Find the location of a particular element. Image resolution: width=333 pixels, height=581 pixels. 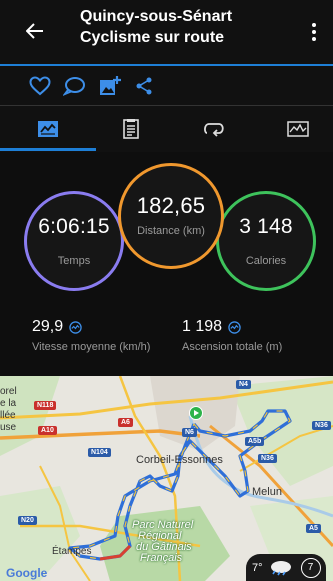

graph-icon is located at coordinates (297, 129).